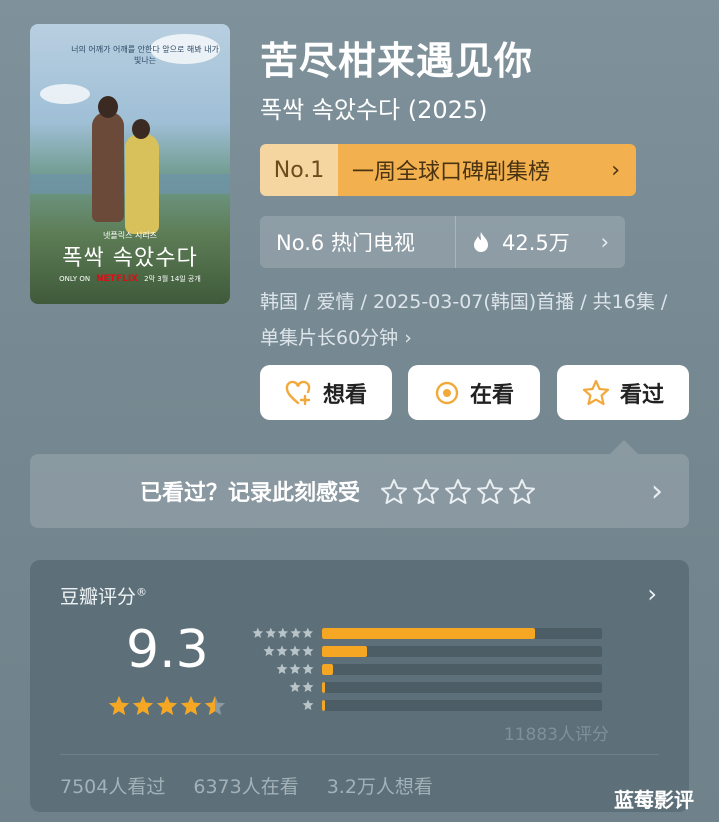 The image size is (719, 822). I want to click on heart-plus-icon, so click(298, 392).